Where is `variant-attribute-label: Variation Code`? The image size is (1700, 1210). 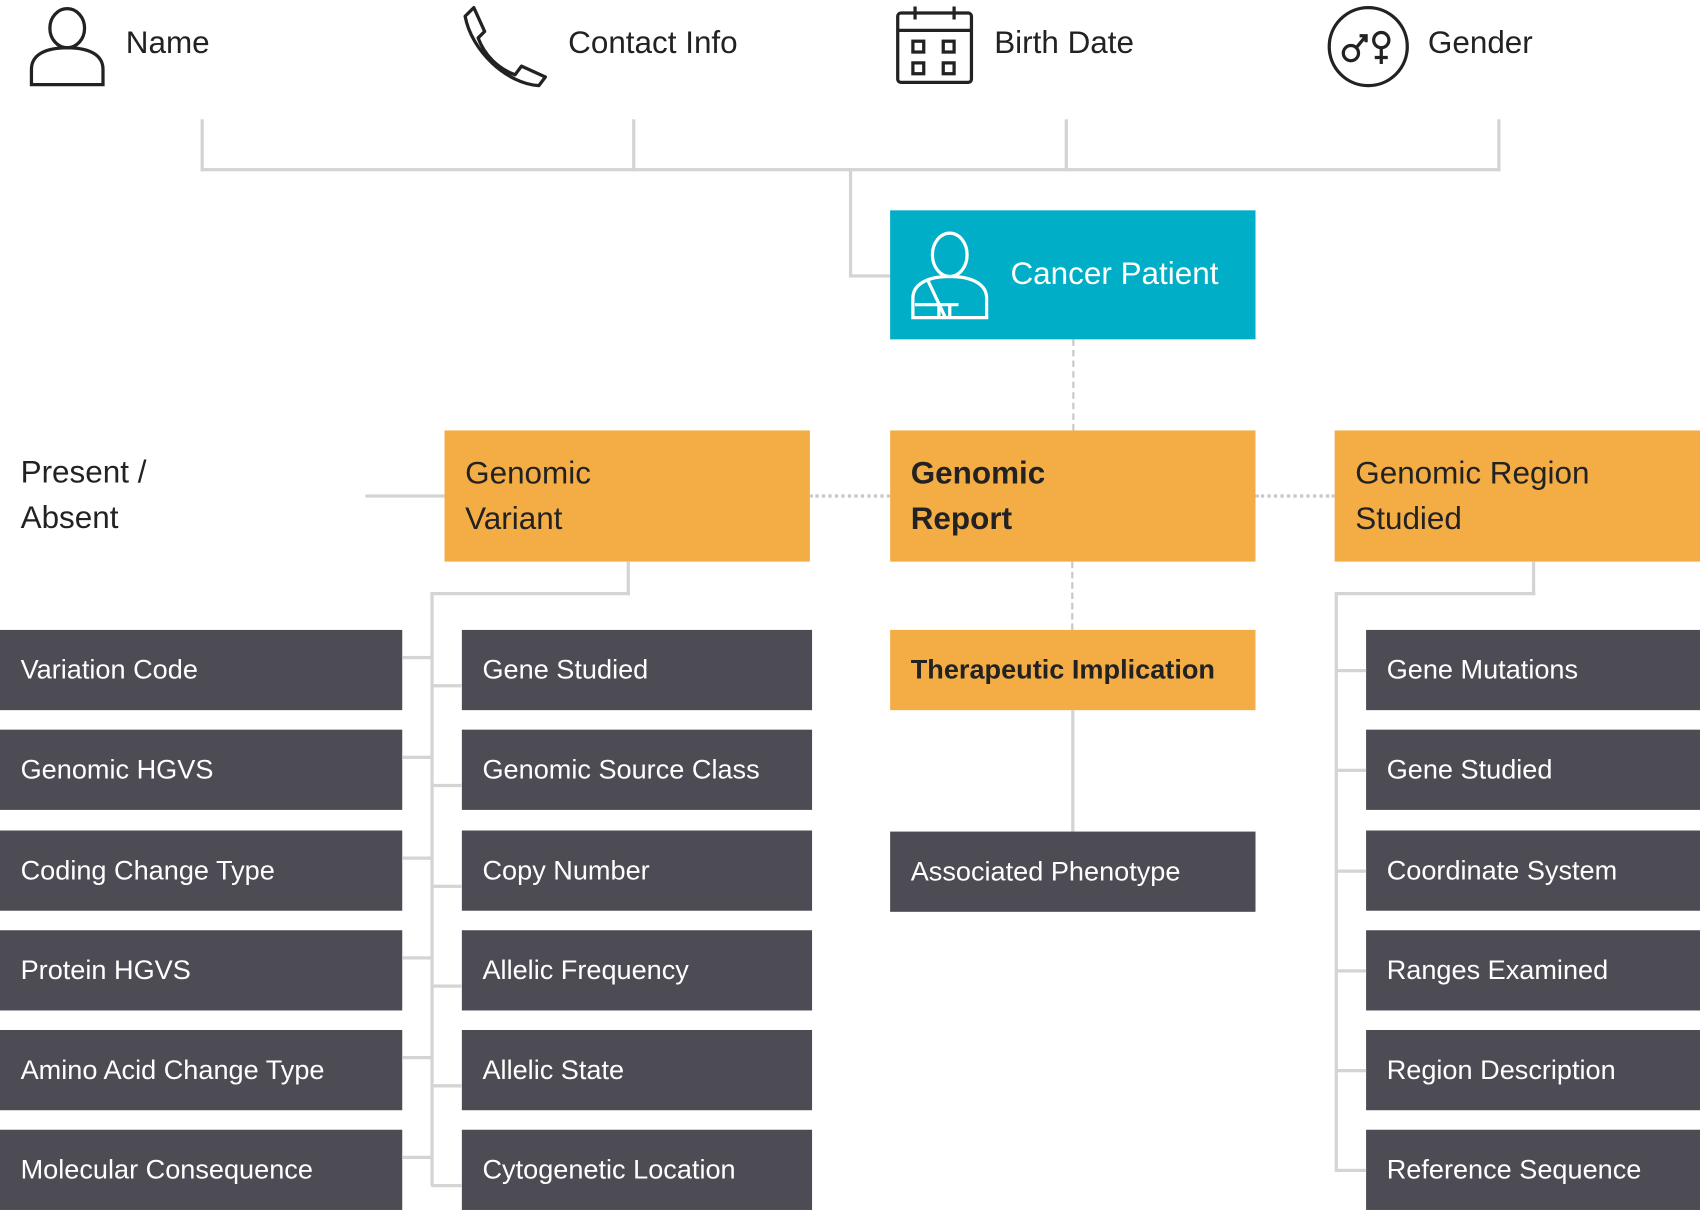 variant-attribute-label: Variation Code is located at coordinates (109, 669).